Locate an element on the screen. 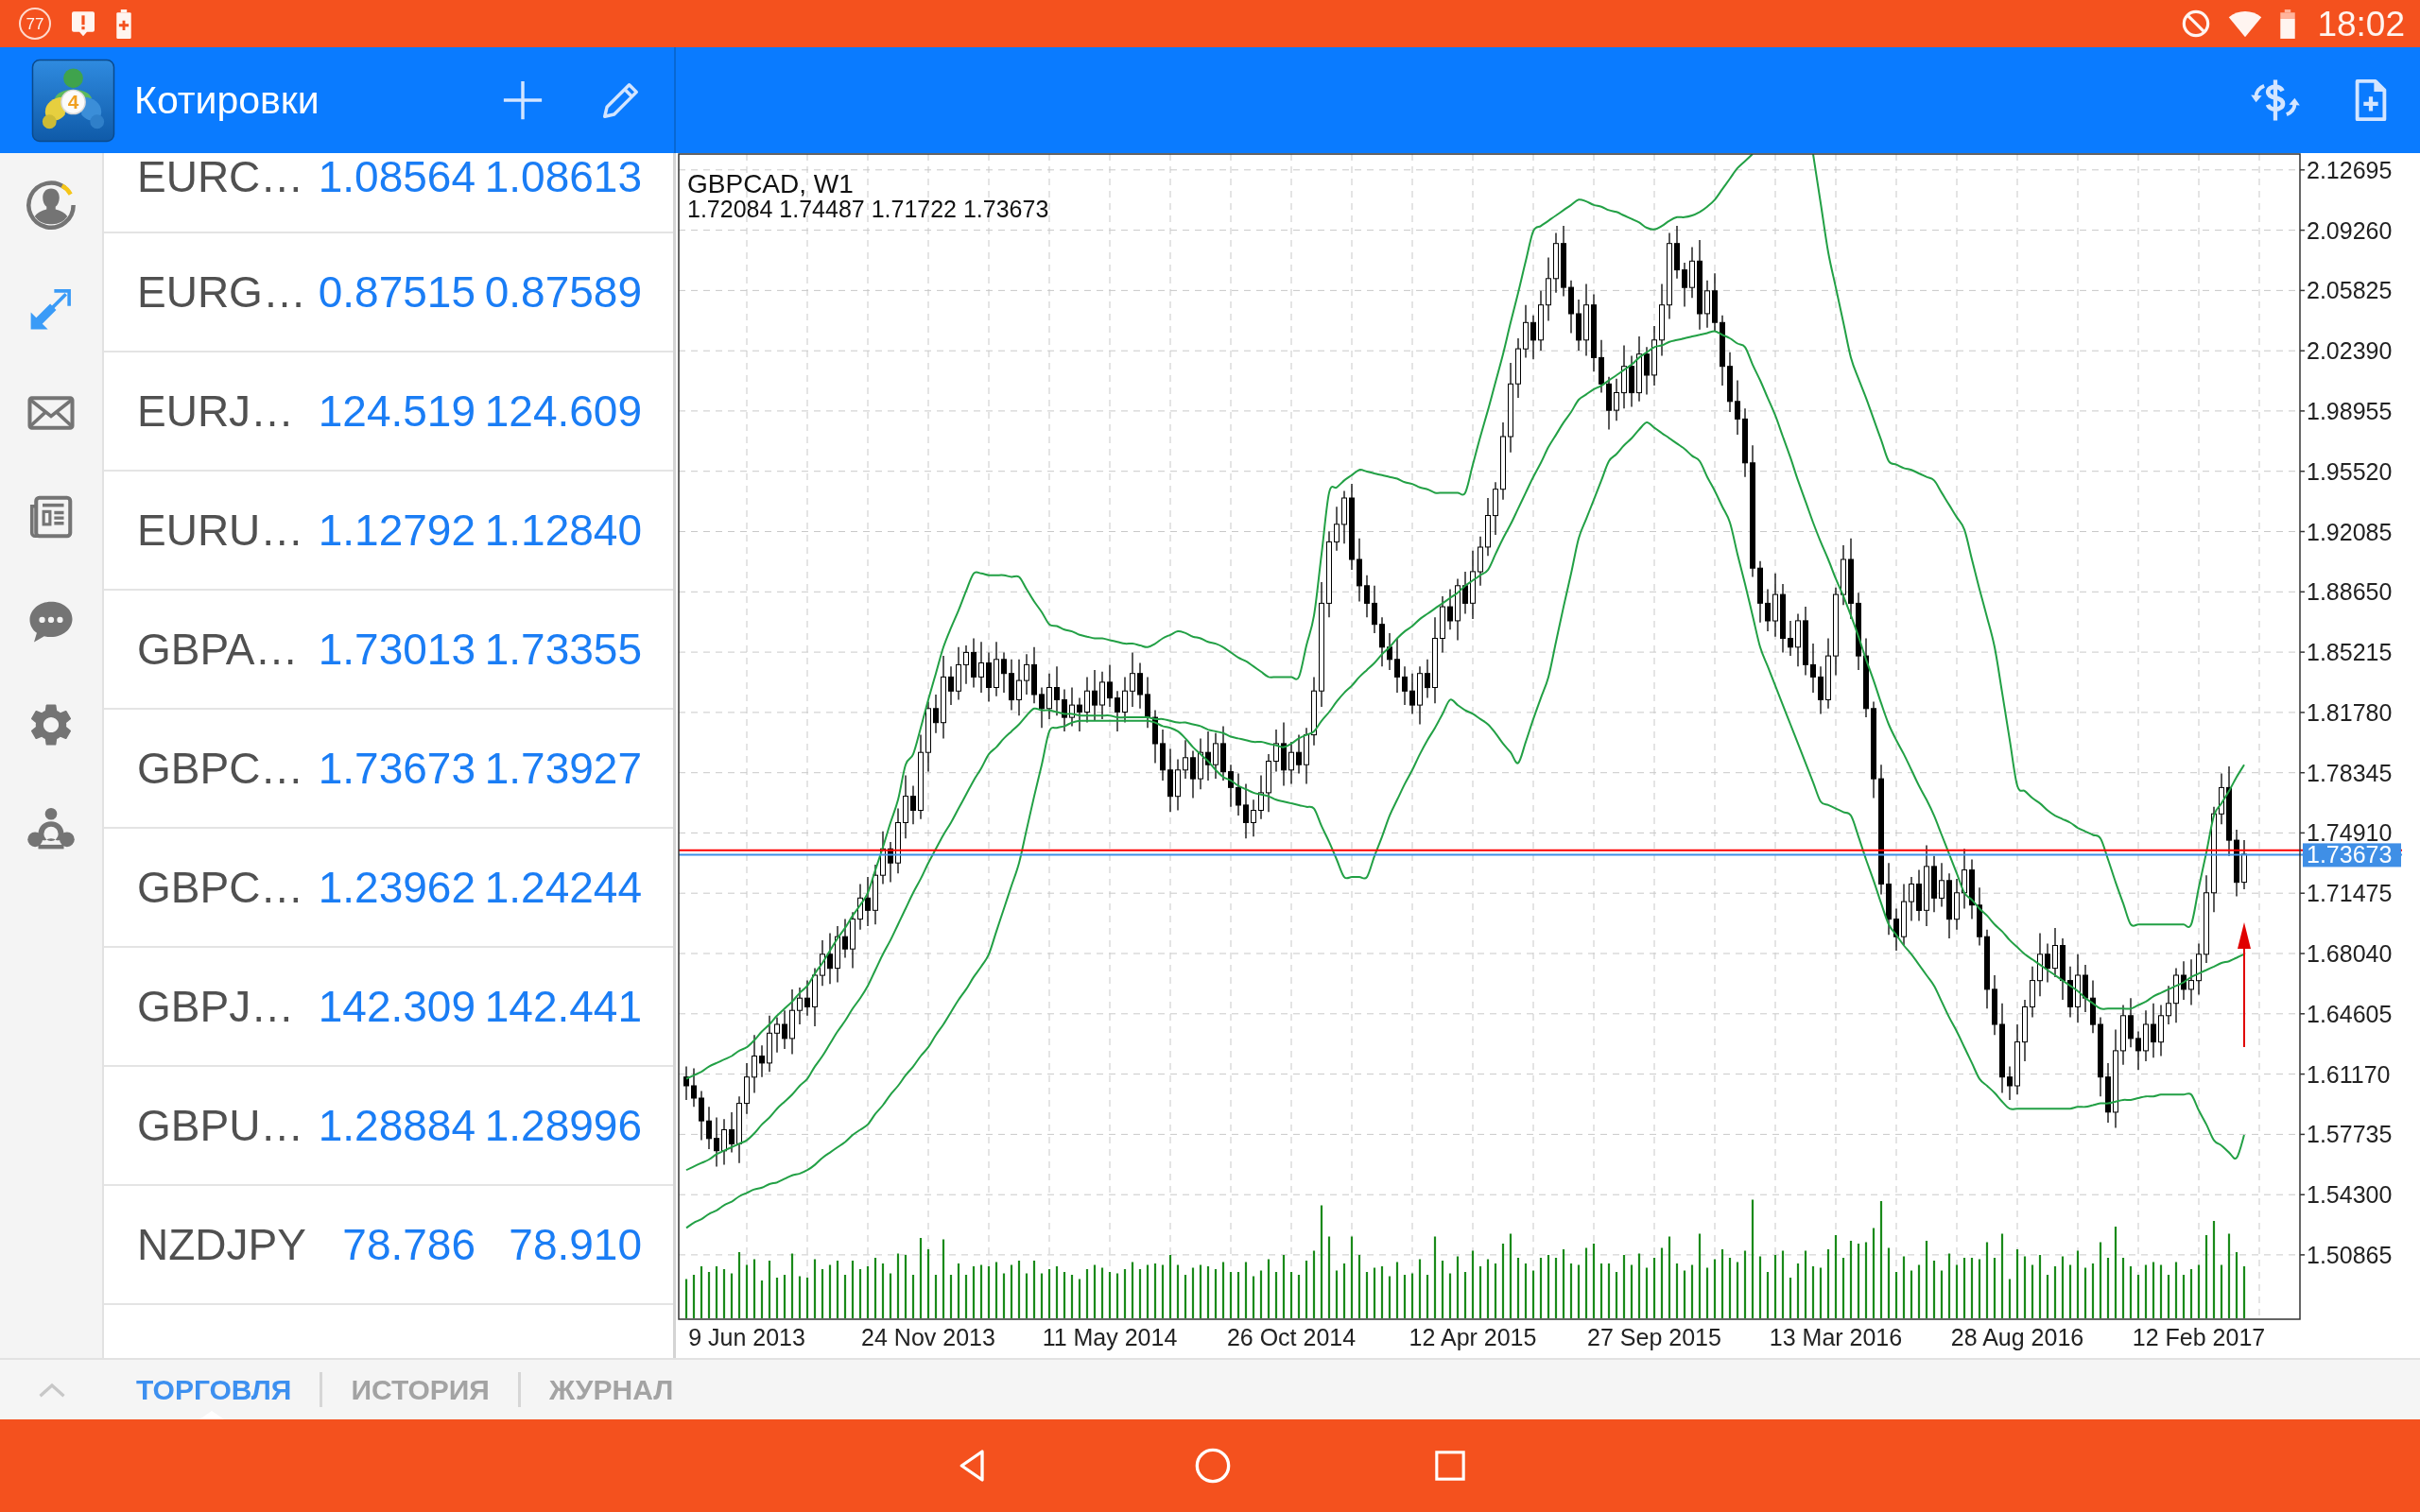  axis-label: 1.92085 is located at coordinates (2350, 531).